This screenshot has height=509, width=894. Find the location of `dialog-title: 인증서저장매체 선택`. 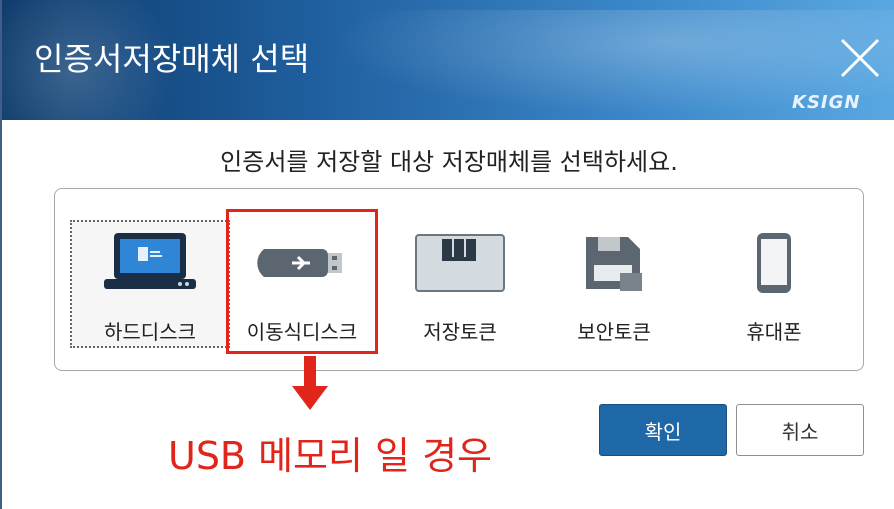

dialog-title: 인증서저장매체 선택 is located at coordinates (172, 59).